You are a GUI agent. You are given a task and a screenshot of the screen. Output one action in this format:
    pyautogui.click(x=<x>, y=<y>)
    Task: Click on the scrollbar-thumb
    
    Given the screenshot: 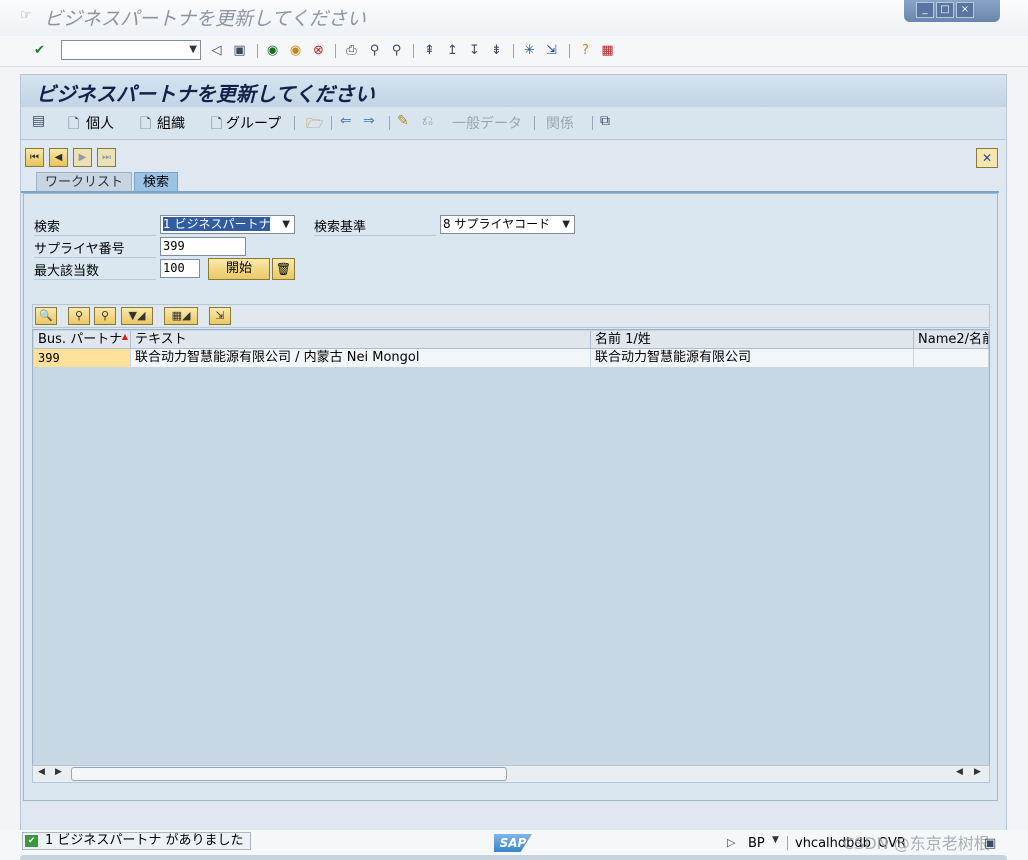 What is the action you would take?
    pyautogui.click(x=289, y=774)
    